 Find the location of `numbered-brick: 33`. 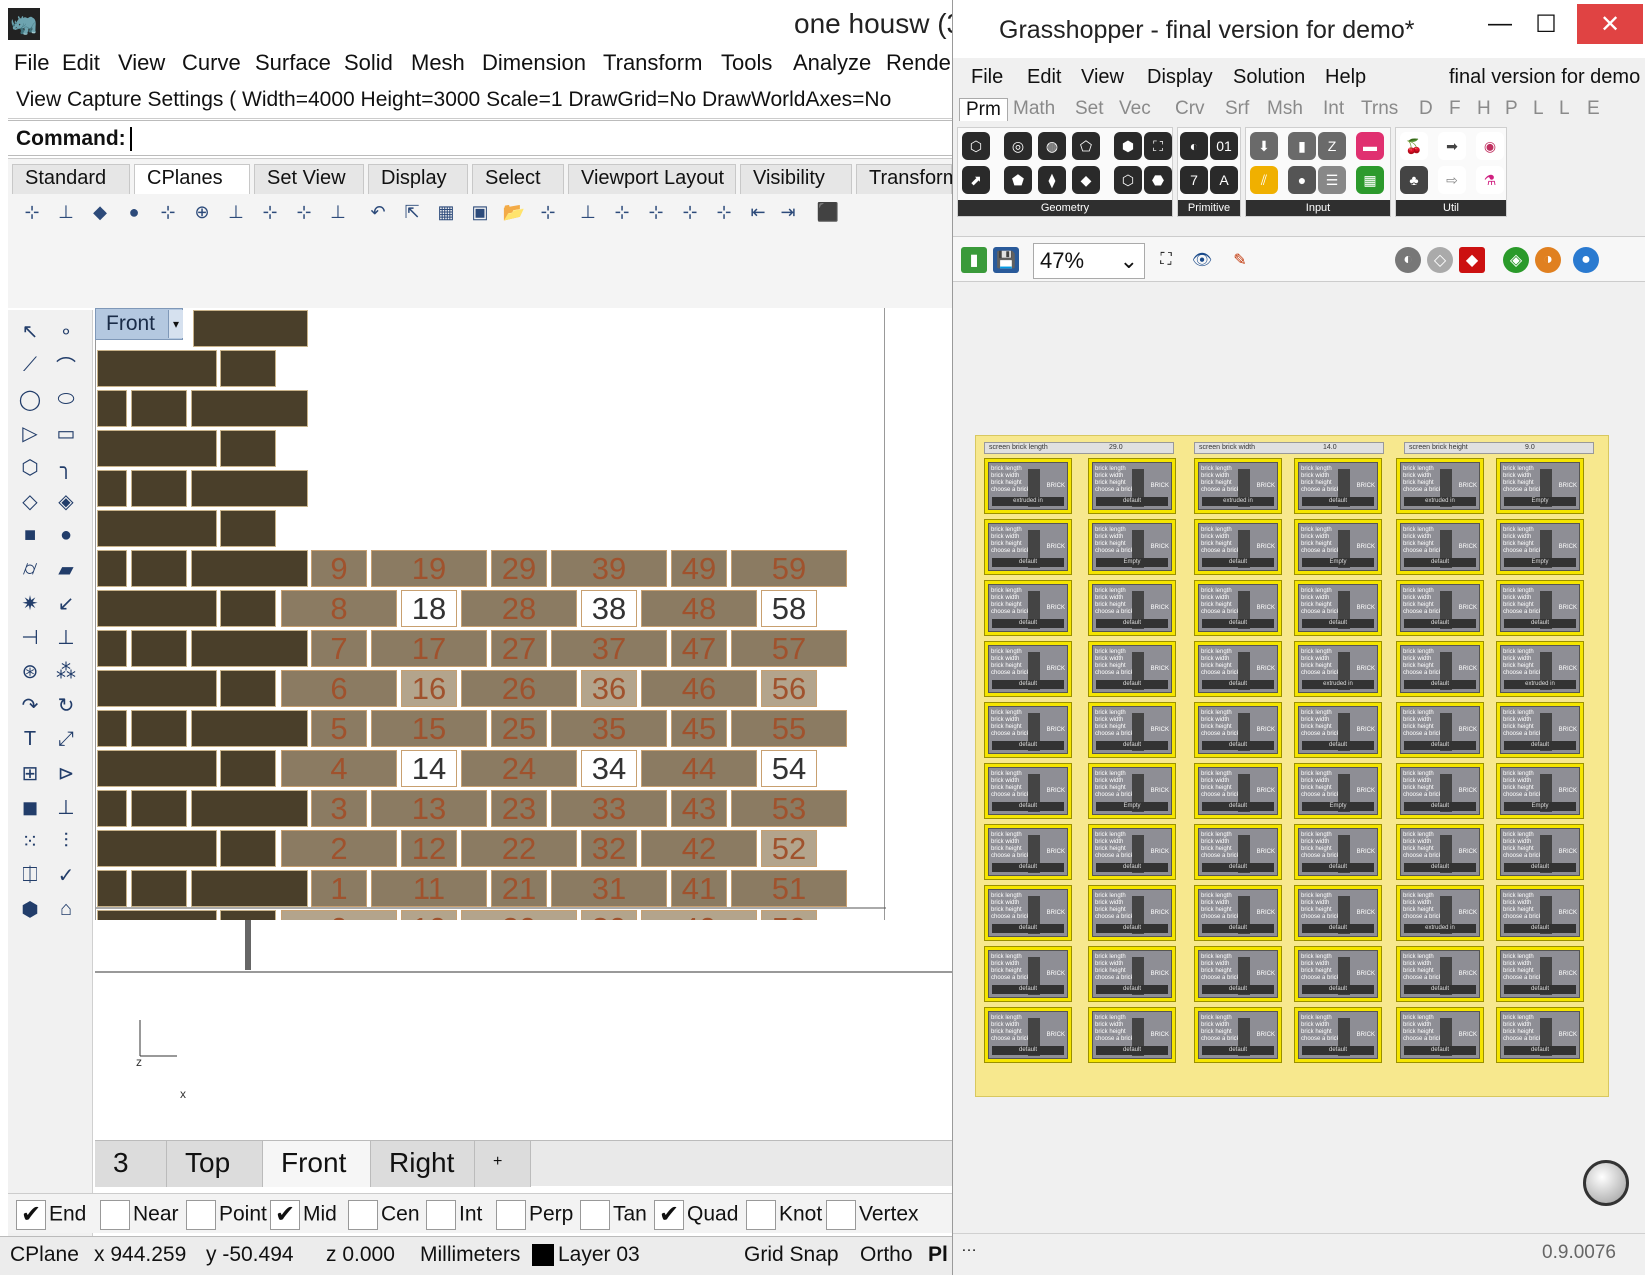

numbered-brick: 33 is located at coordinates (609, 808).